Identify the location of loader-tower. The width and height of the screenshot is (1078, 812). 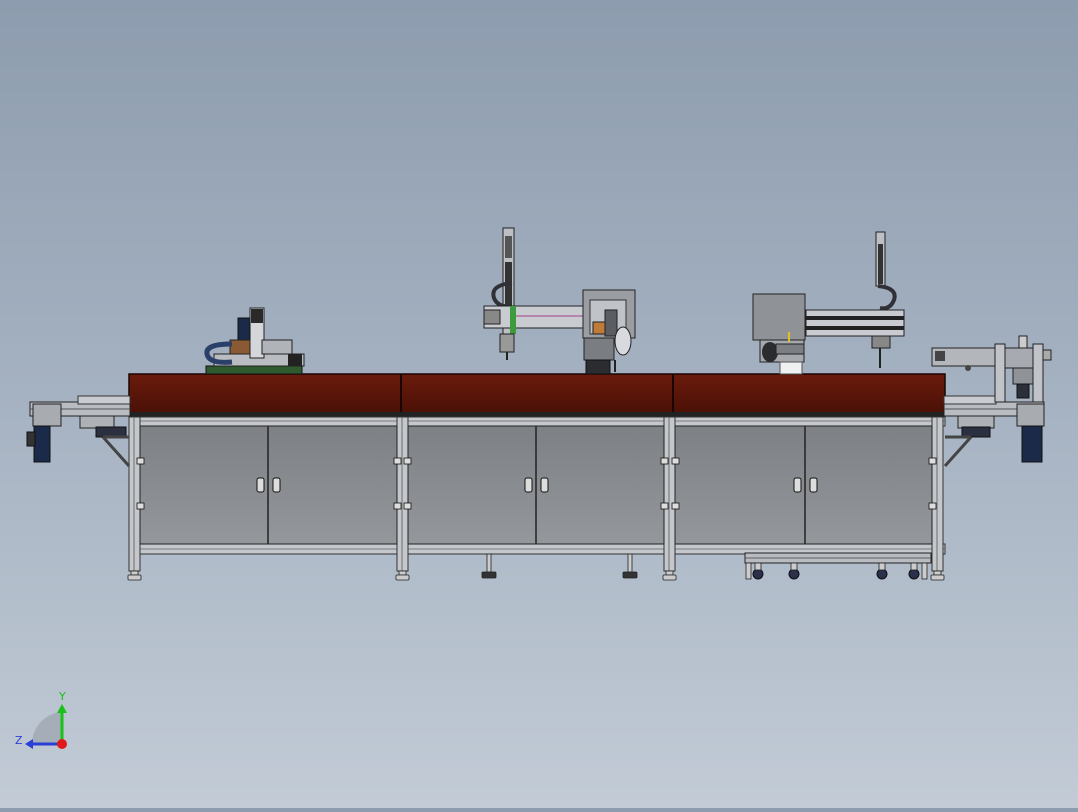
(991, 369).